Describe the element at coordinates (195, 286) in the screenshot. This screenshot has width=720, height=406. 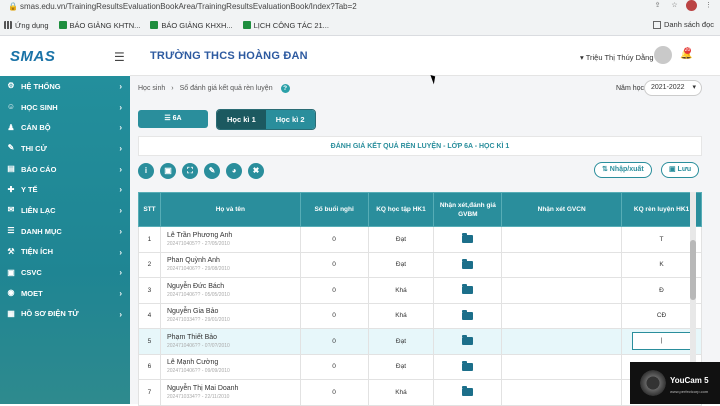
I see `student-name: Nguyễn Đức Bách` at that location.